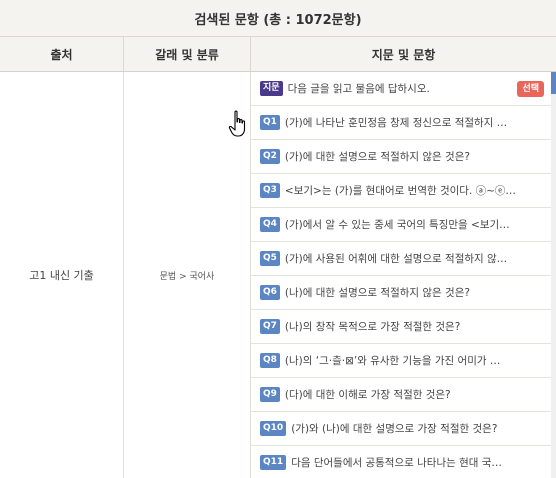 This screenshot has width=556, height=478. Describe the element at coordinates (367, 395) in the screenshot. I see `question-text: (다)에 대한 이해로 가장 적절한 것은?` at that location.